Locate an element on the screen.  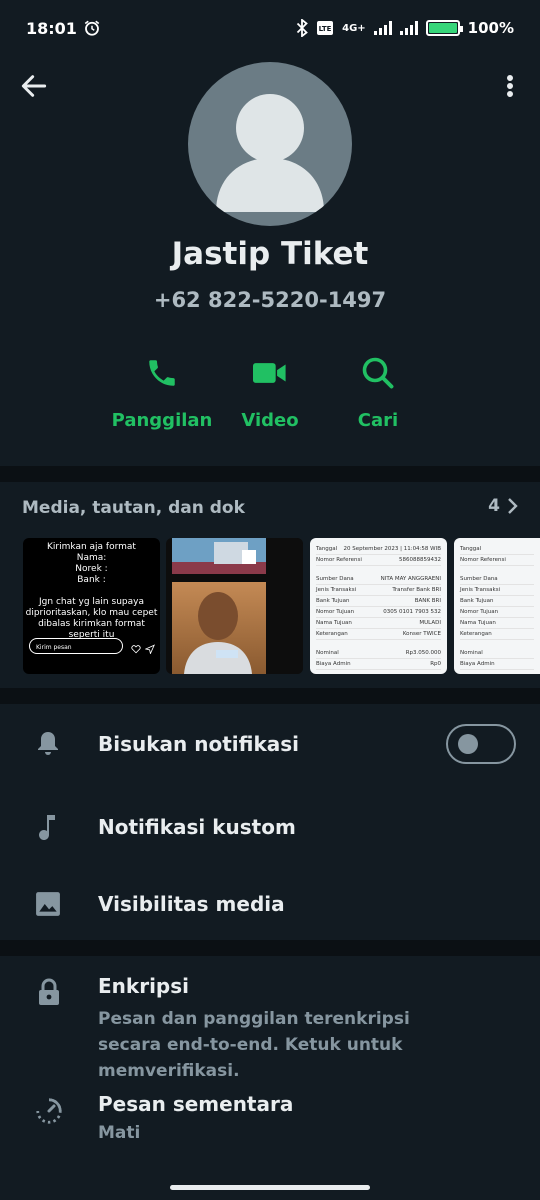
receipt-row: Keterangan is located at coordinates (497, 634).